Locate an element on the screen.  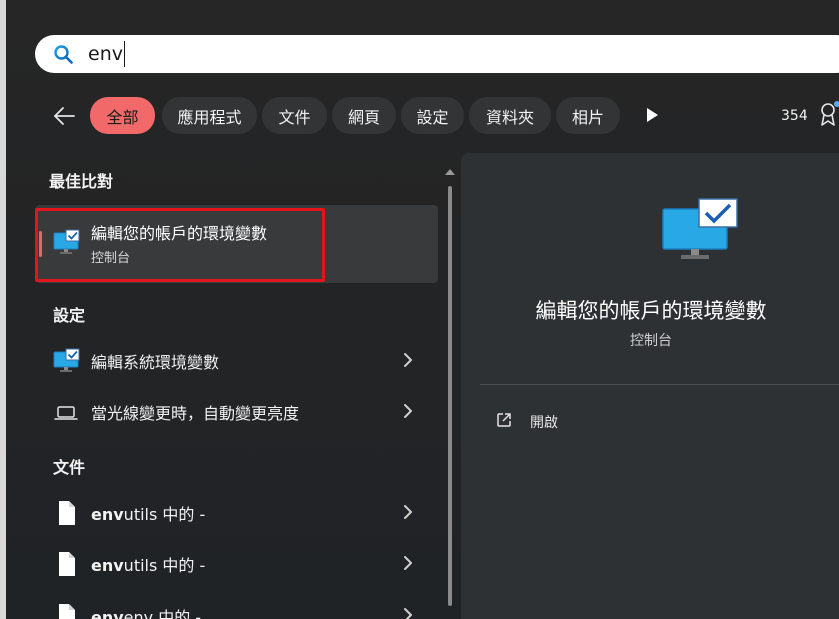
preview-title: 編輯您的帳戶的環境變數 is located at coordinates (651, 311).